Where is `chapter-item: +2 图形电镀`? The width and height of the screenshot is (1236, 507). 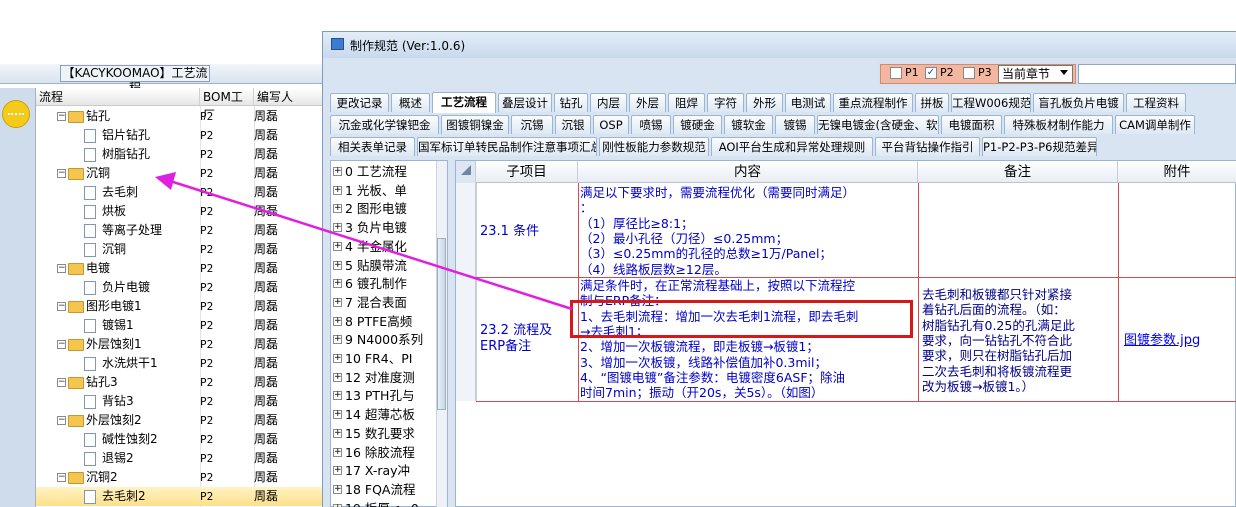 chapter-item: +2 图形电镀 is located at coordinates (390, 208).